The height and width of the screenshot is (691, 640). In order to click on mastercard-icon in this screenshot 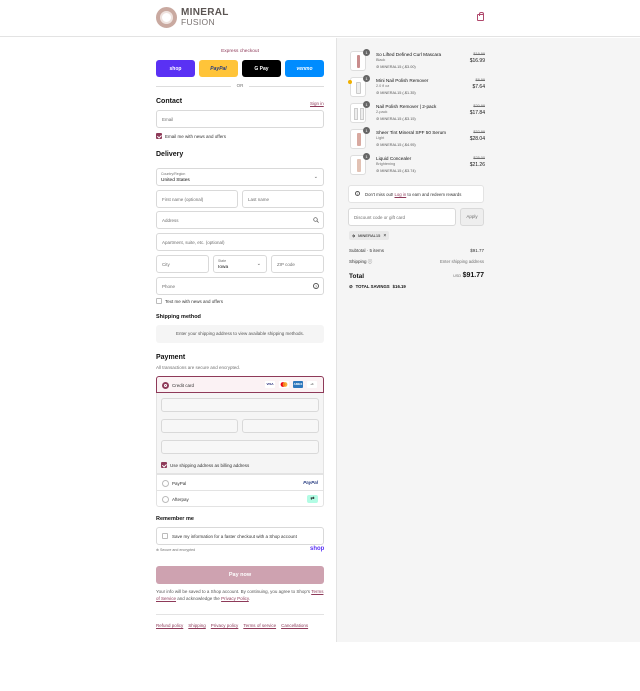, I will do `click(284, 384)`.